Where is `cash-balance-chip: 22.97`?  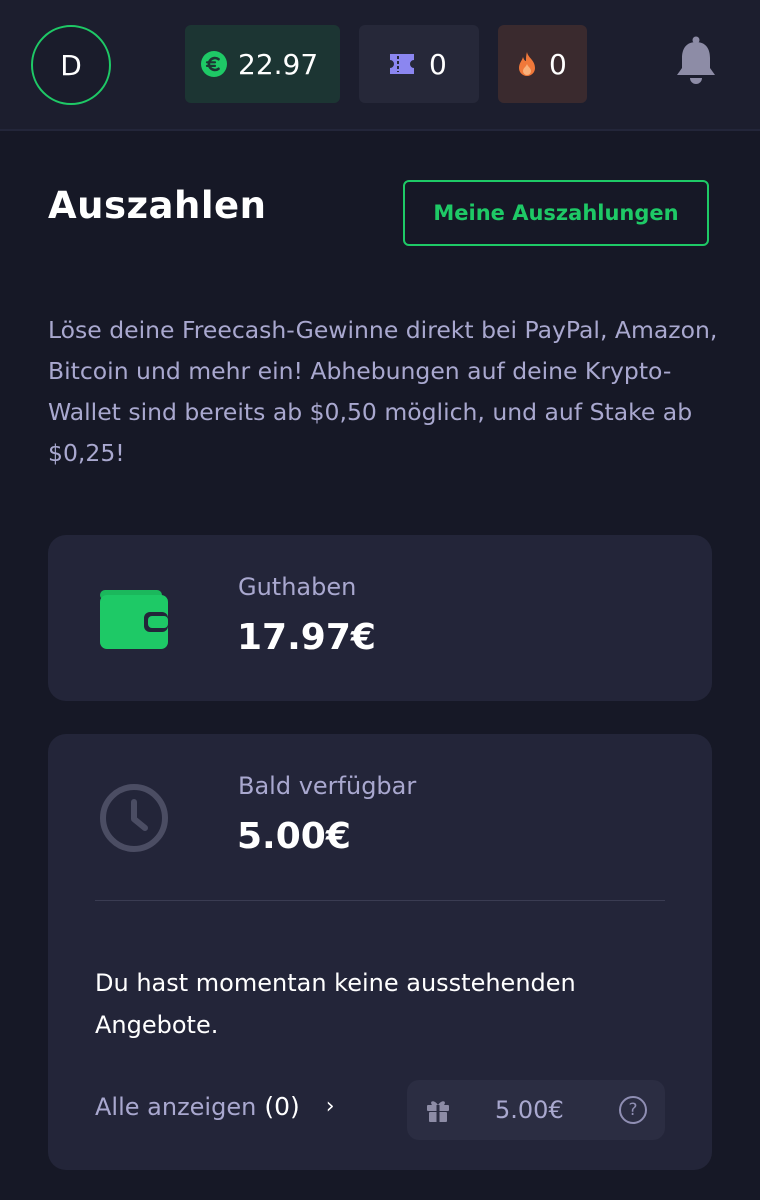
cash-balance-chip: 22.97 is located at coordinates (262, 64).